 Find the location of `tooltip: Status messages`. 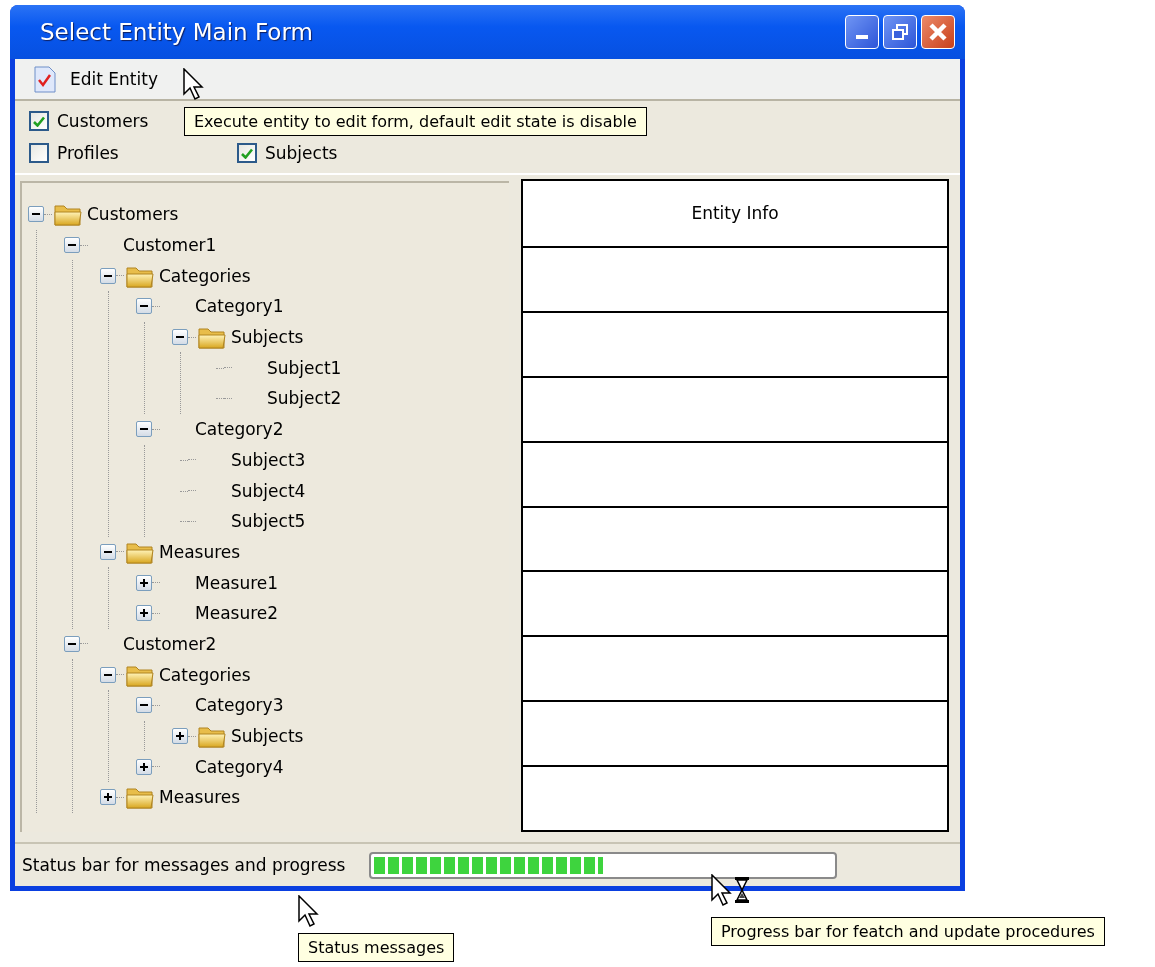

tooltip: Status messages is located at coordinates (376, 947).